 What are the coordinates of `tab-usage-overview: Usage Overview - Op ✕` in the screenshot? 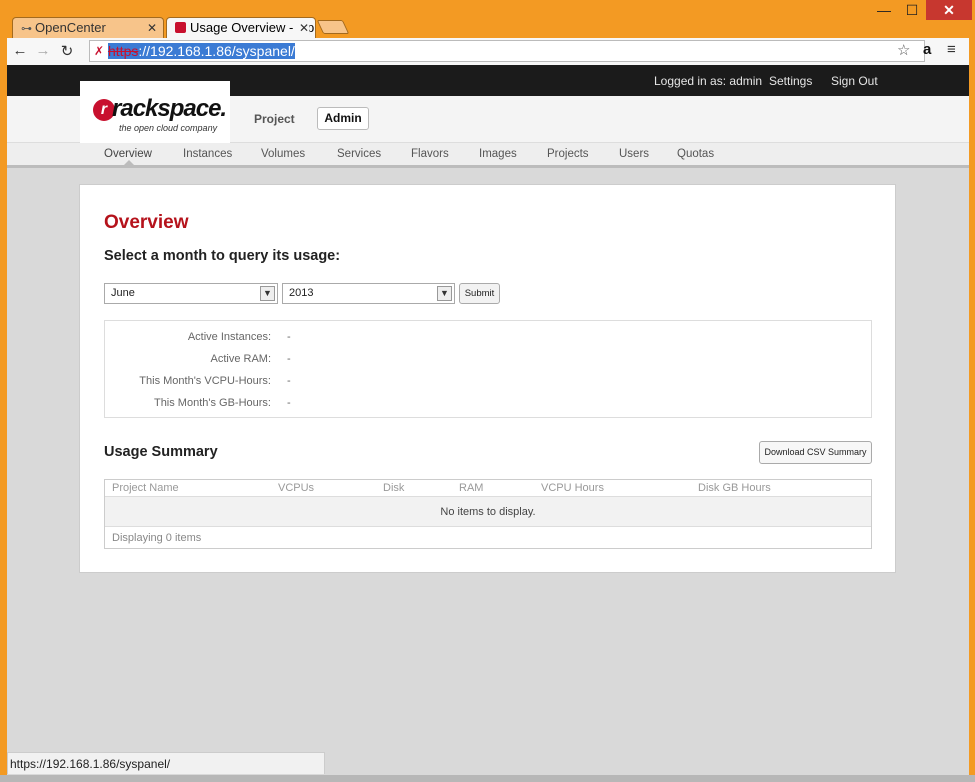 It's located at (241, 28).